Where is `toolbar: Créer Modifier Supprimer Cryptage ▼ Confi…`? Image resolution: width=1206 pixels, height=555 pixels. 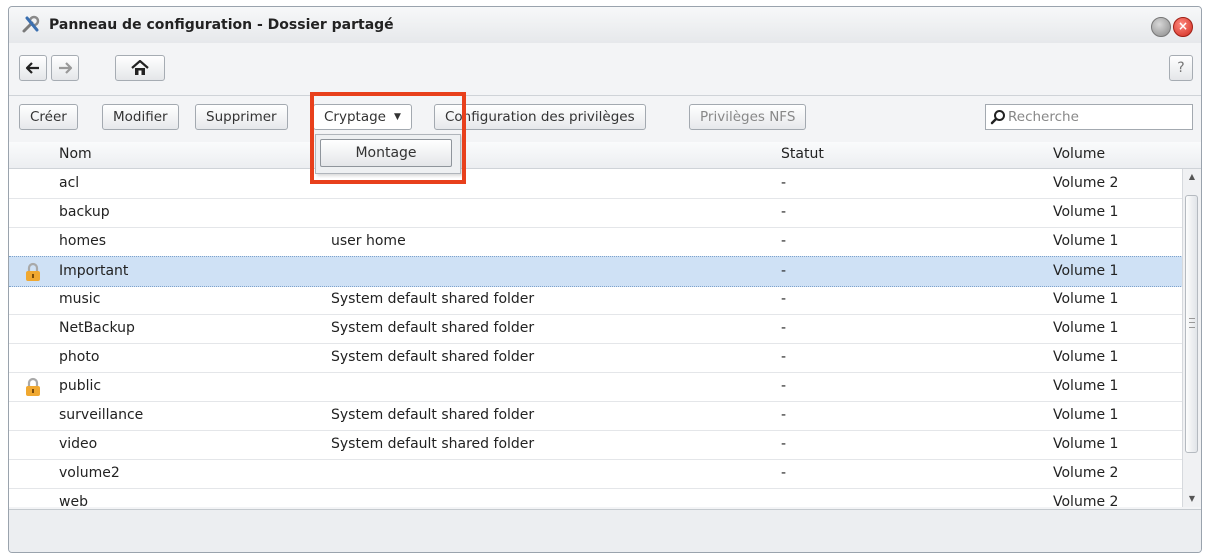
toolbar: Créer Modifier Supprimer Cryptage ▼ Confi… is located at coordinates (605, 115).